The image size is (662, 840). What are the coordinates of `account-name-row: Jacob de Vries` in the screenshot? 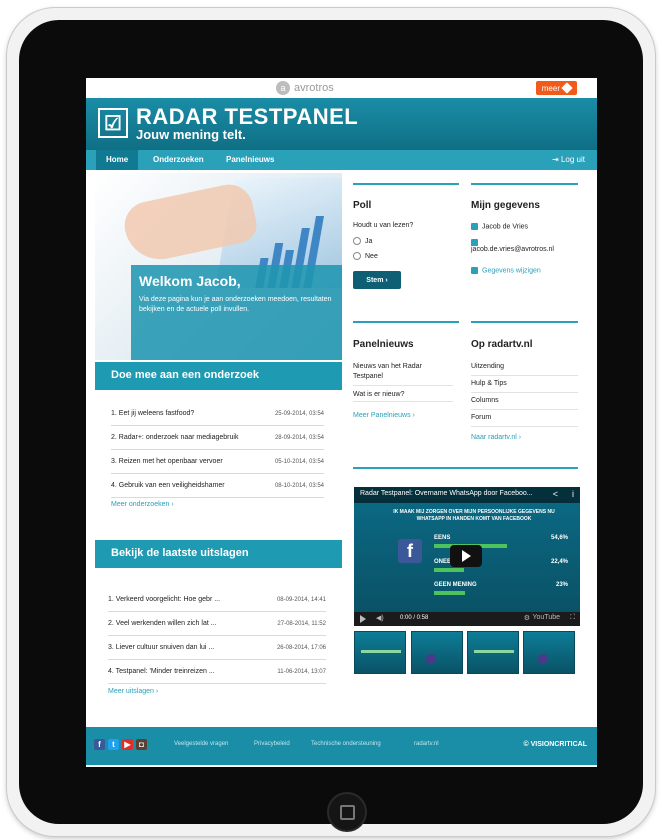 It's located at (499, 226).